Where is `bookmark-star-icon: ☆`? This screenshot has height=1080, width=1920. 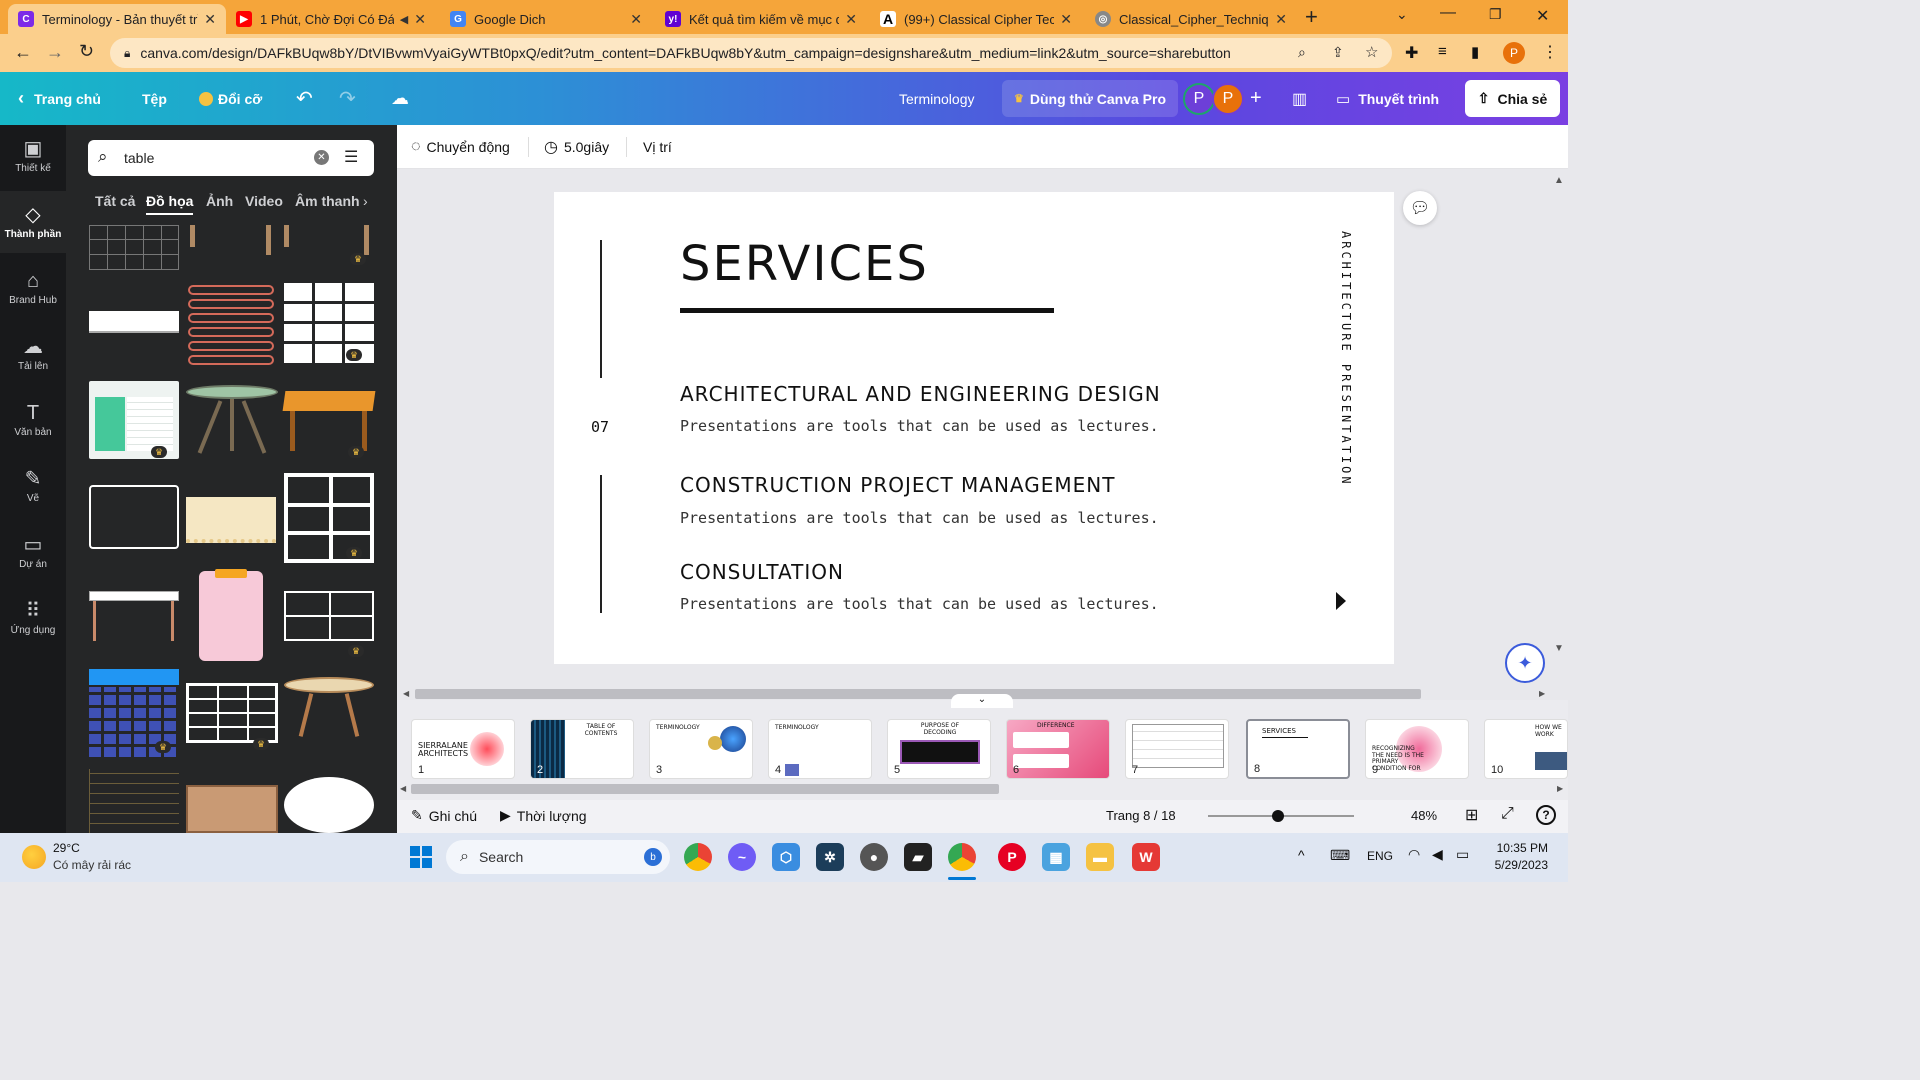
bookmark-star-icon: ☆ is located at coordinates (1371, 52).